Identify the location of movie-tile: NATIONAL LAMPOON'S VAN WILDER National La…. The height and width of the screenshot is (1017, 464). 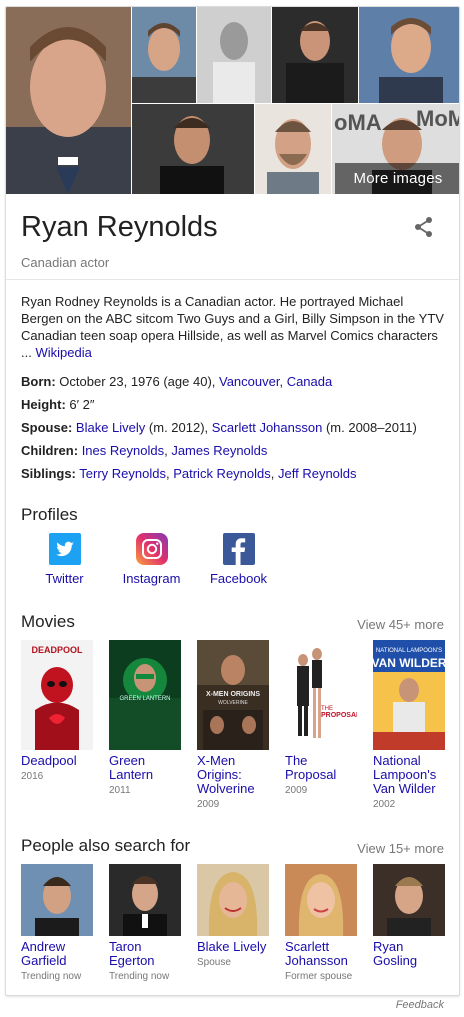
(409, 725).